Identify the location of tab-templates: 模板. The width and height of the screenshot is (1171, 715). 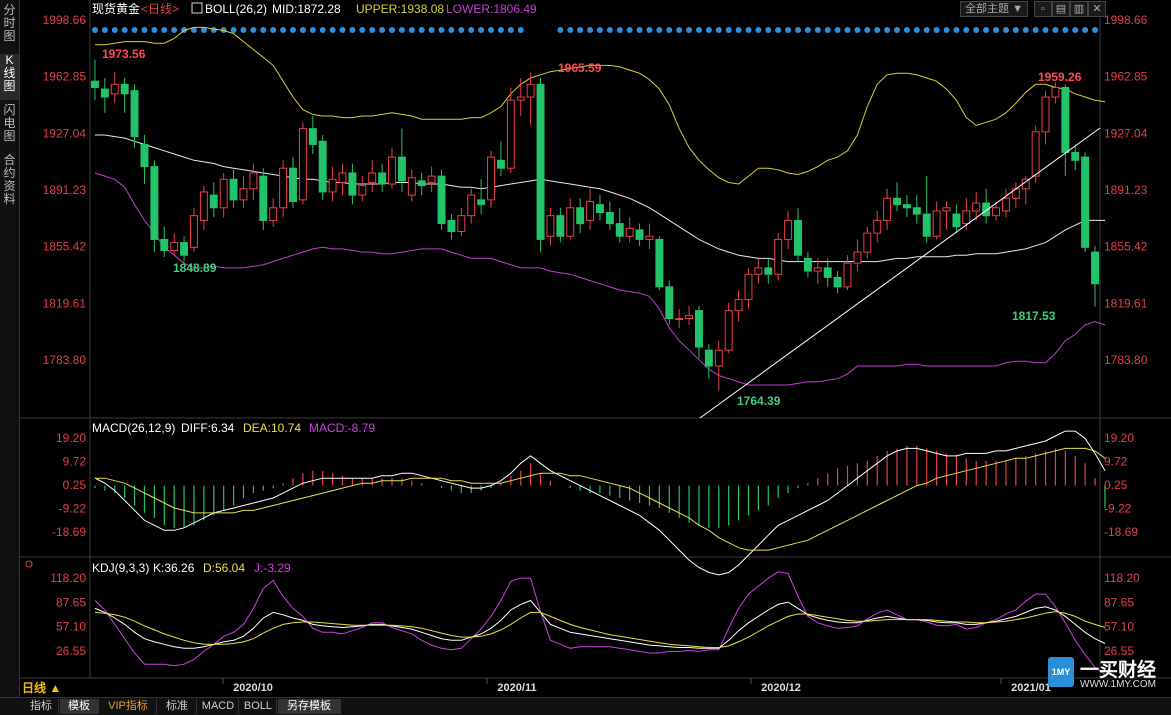
(79, 706).